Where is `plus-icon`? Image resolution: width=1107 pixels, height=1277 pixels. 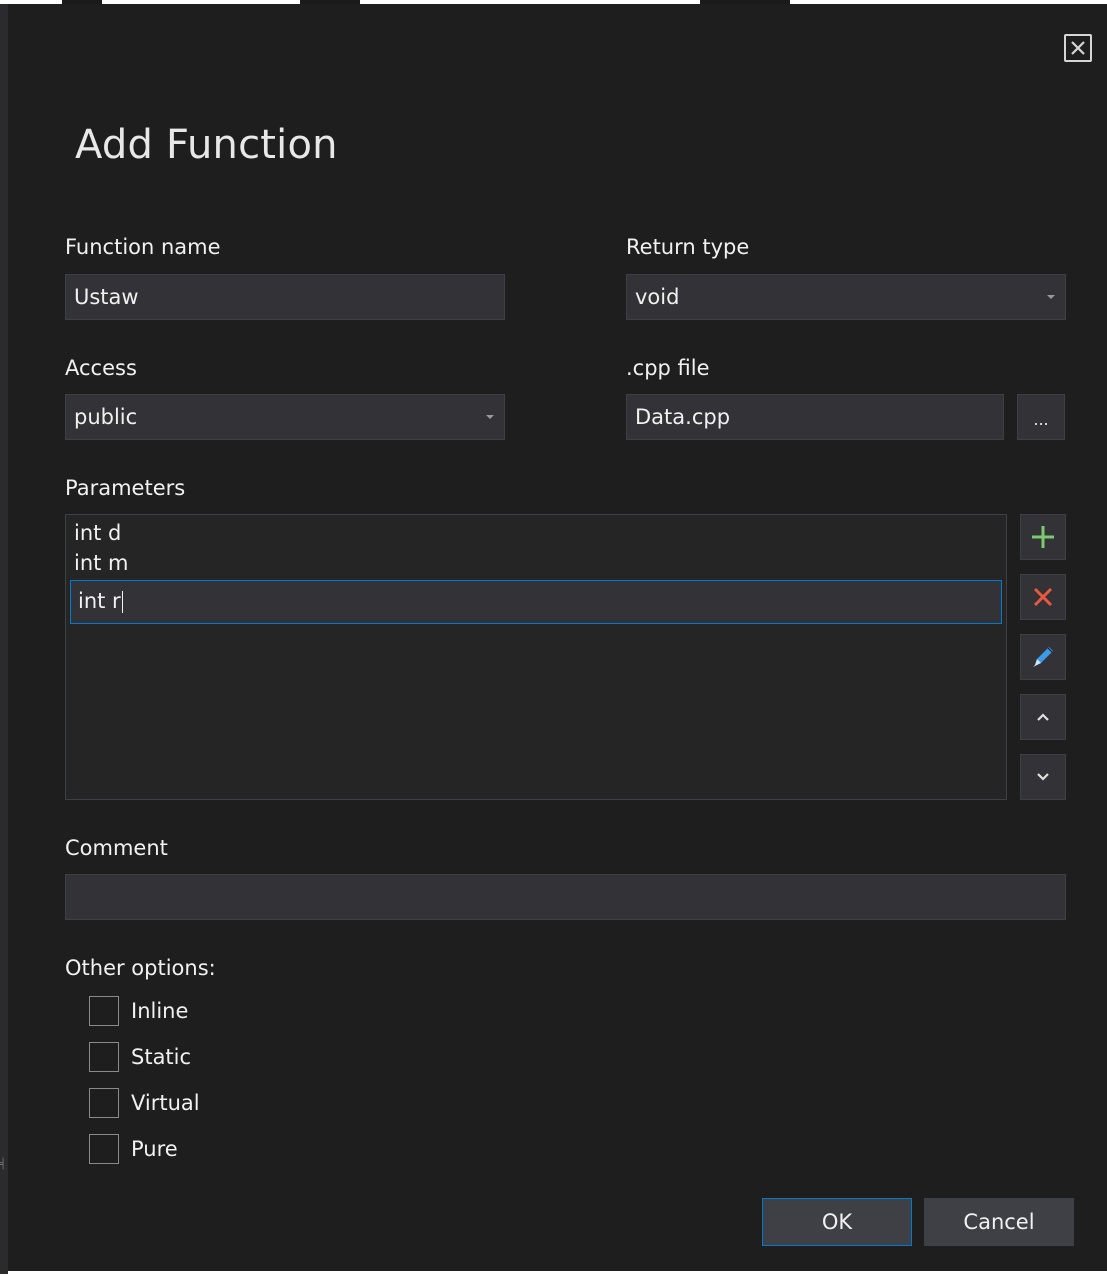
plus-icon is located at coordinates (1043, 537).